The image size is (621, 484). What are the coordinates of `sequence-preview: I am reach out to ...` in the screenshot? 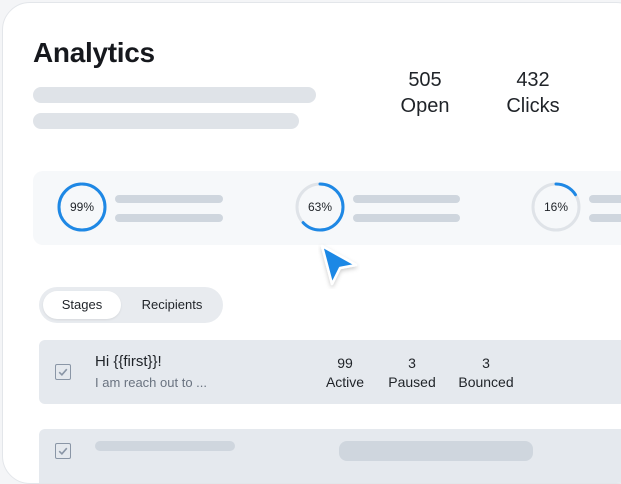 It's located at (151, 382).